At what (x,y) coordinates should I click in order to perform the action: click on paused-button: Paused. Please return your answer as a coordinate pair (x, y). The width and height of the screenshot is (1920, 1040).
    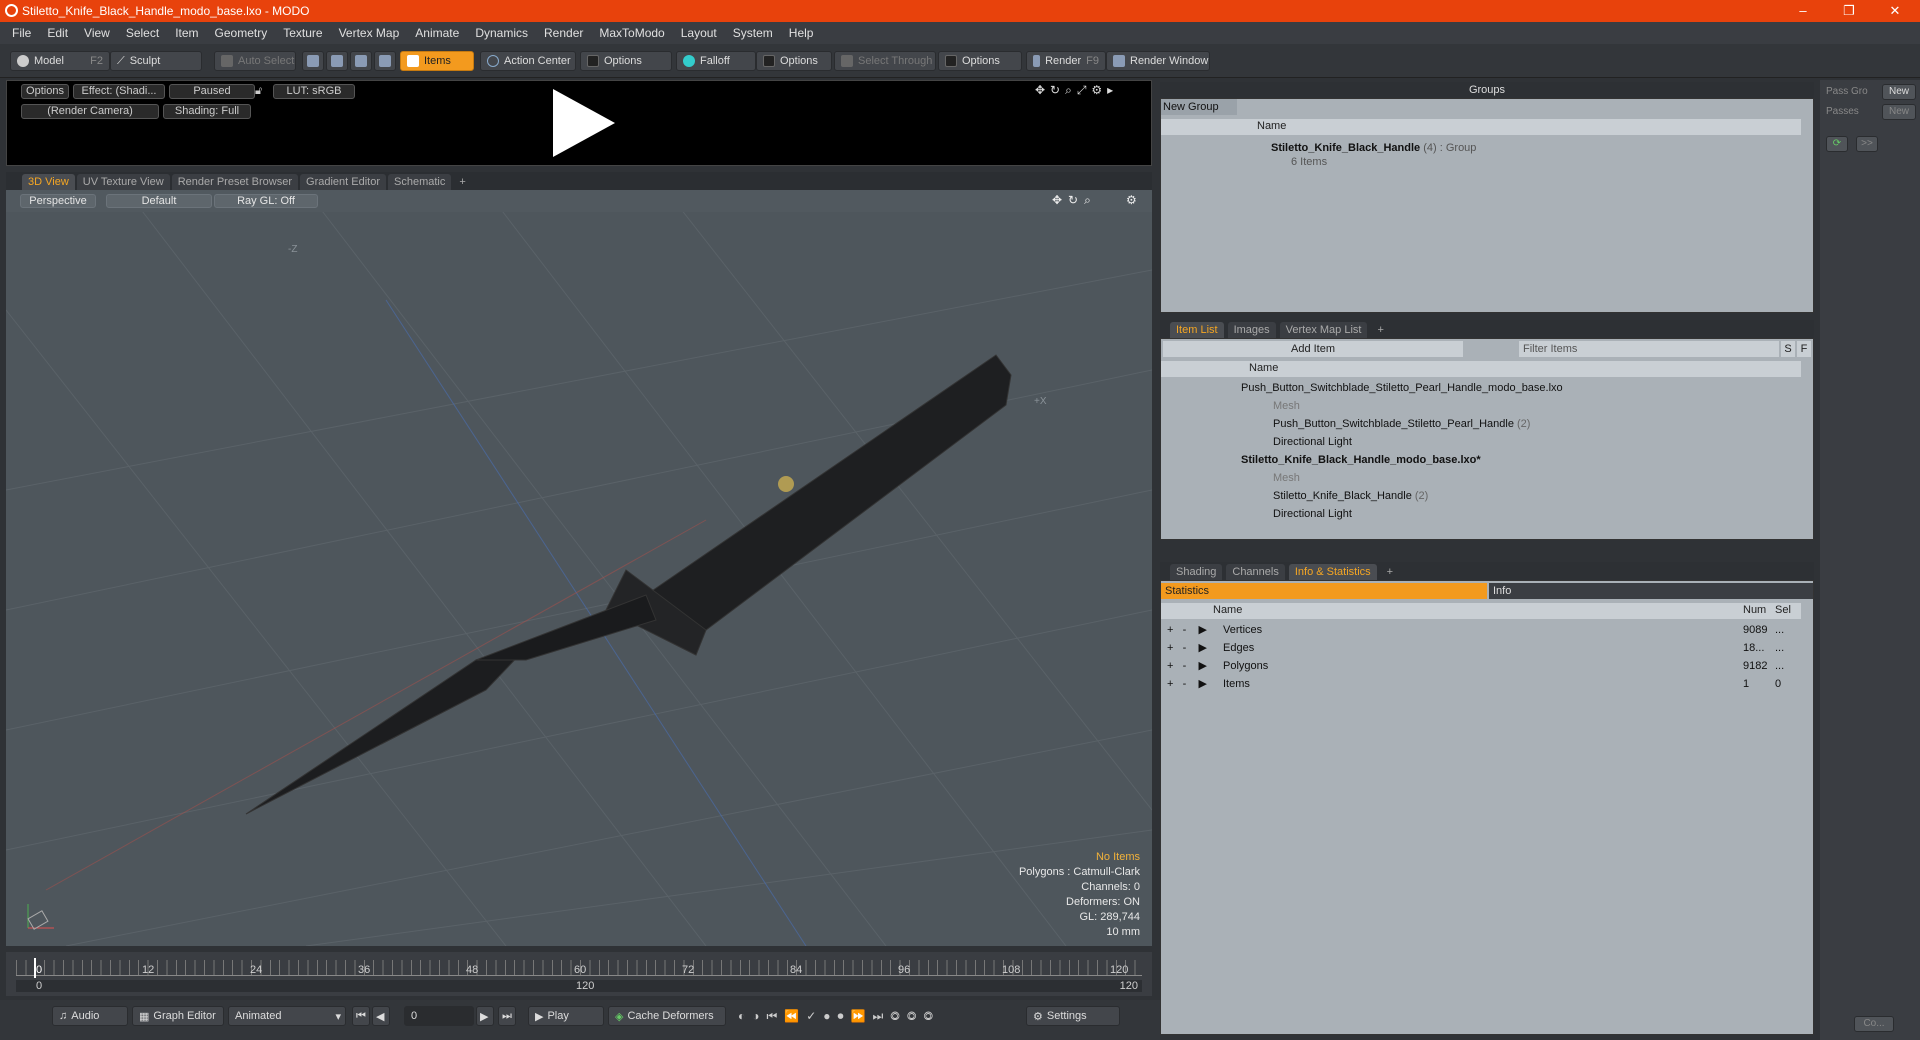
    Looking at the image, I should click on (212, 91).